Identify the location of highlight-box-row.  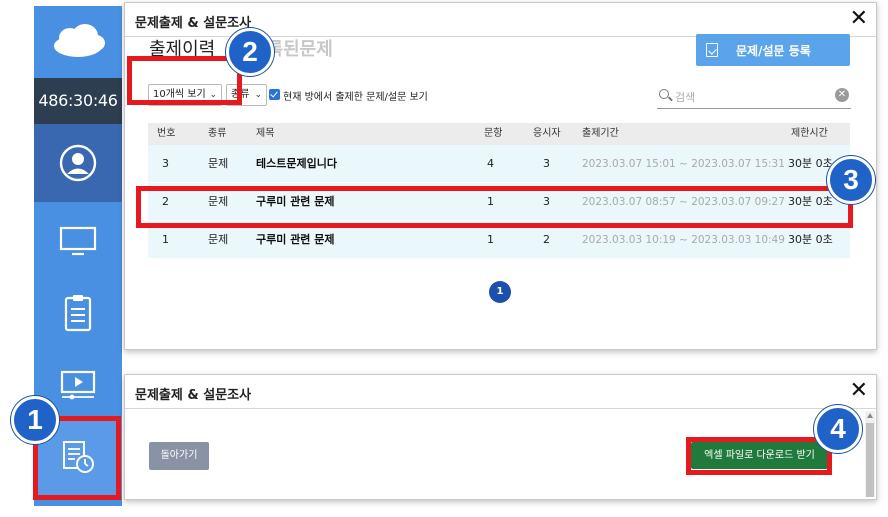
(494, 207).